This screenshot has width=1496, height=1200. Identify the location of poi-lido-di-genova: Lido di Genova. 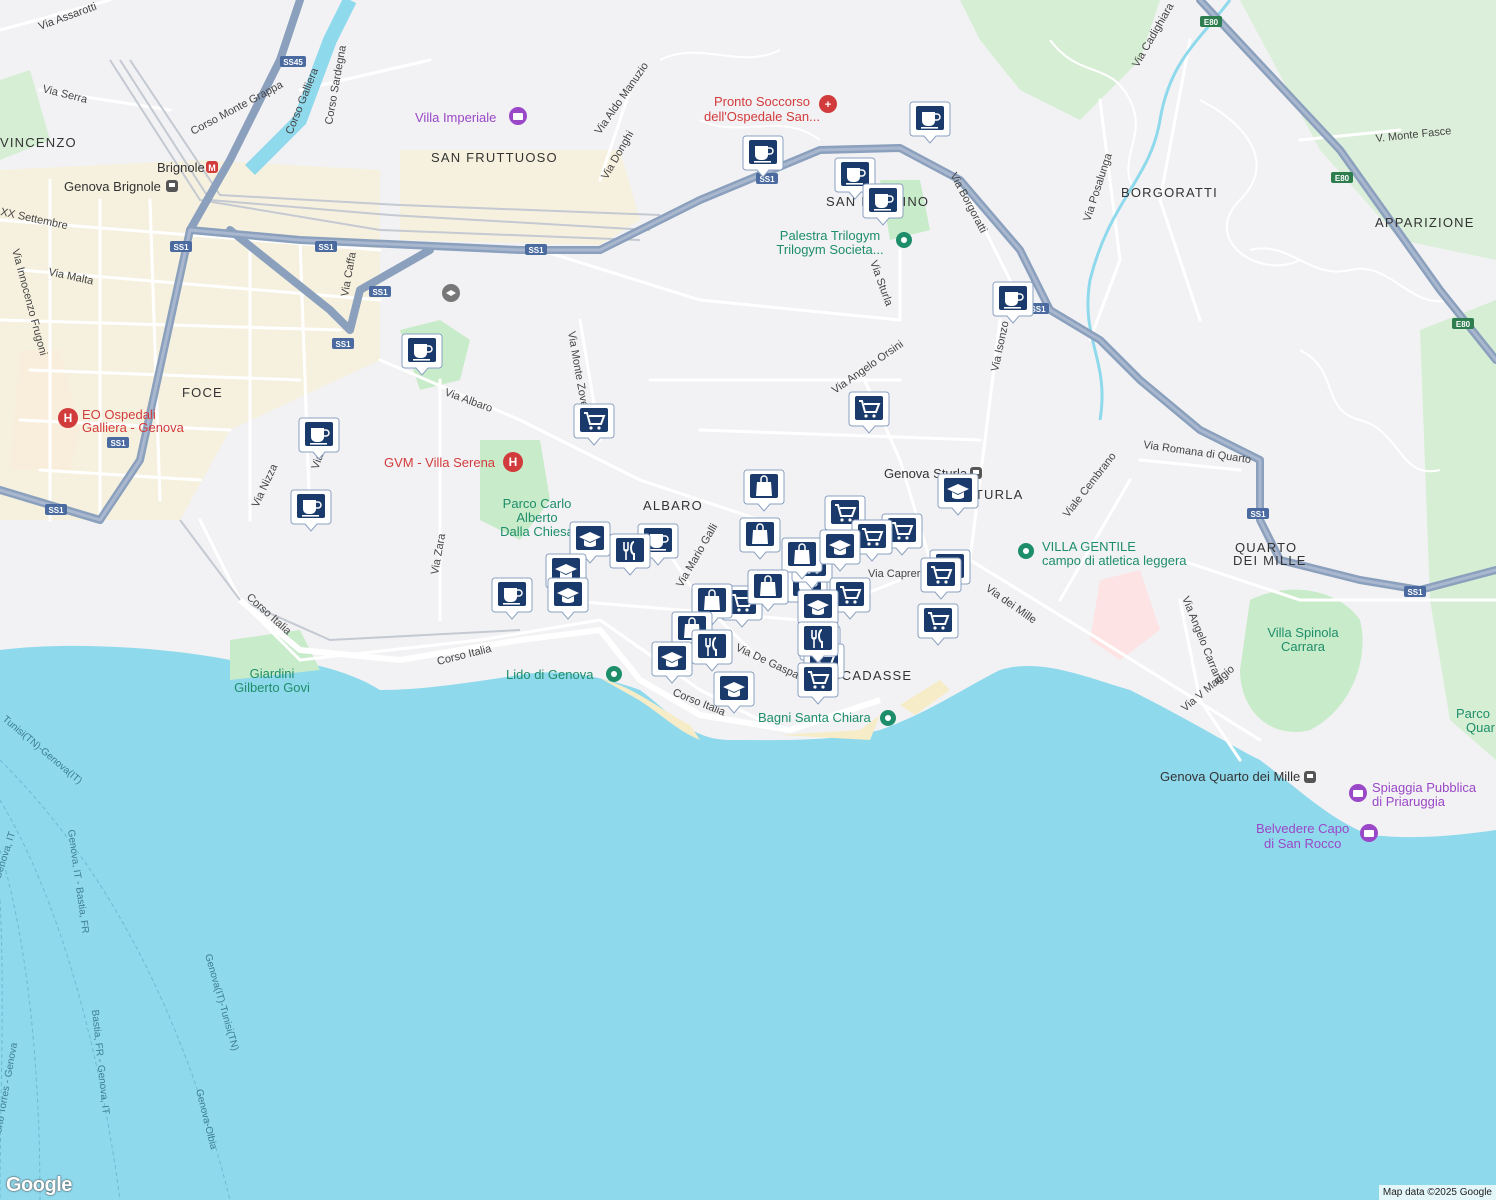
(550, 674).